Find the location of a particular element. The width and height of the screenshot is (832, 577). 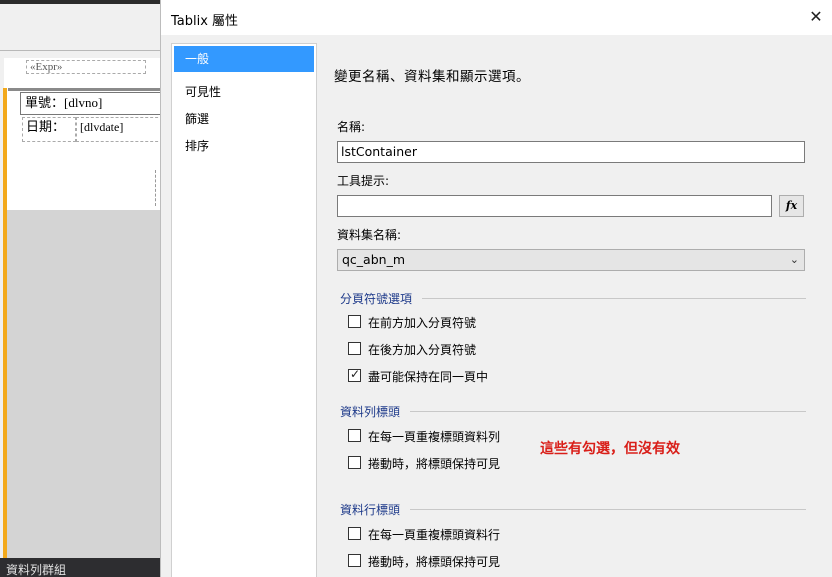

checkbox-label: 盡可能保持在同一頁中 is located at coordinates (428, 377).